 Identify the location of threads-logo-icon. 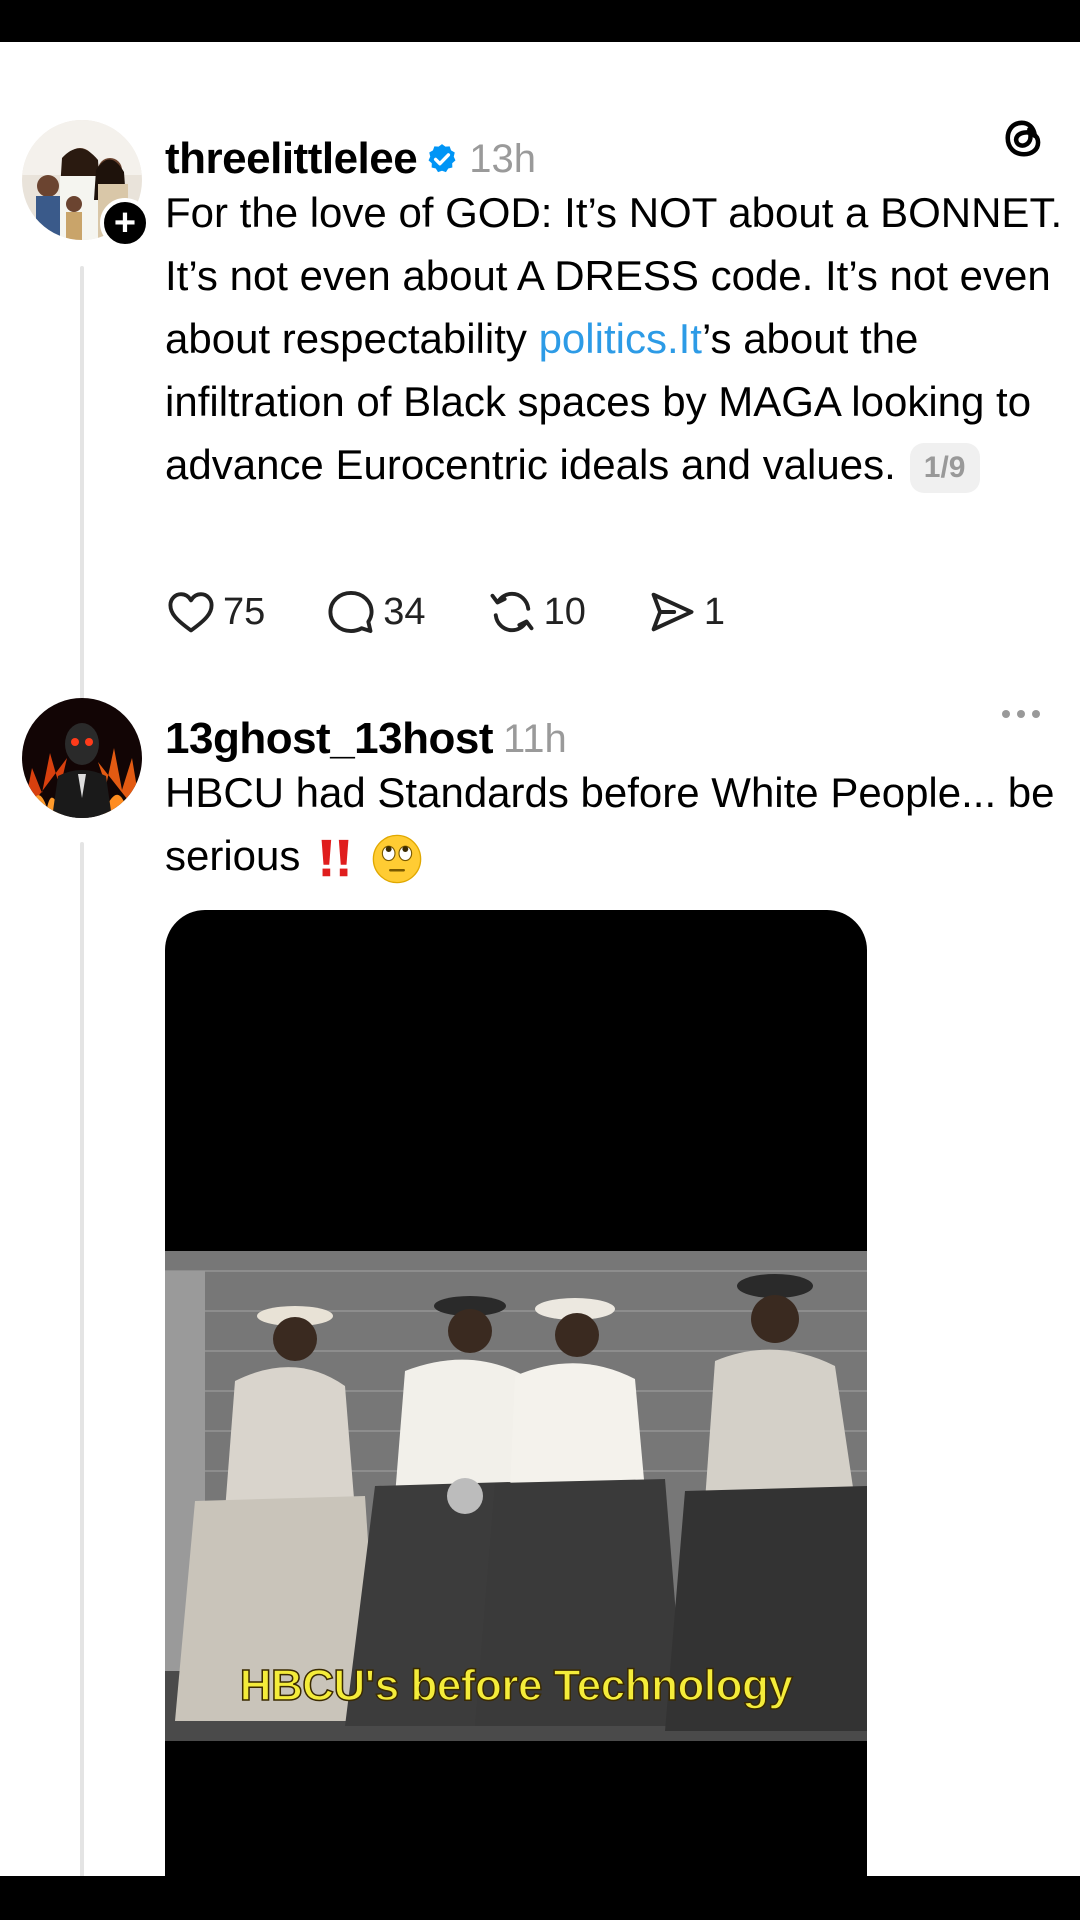
(1024, 138).